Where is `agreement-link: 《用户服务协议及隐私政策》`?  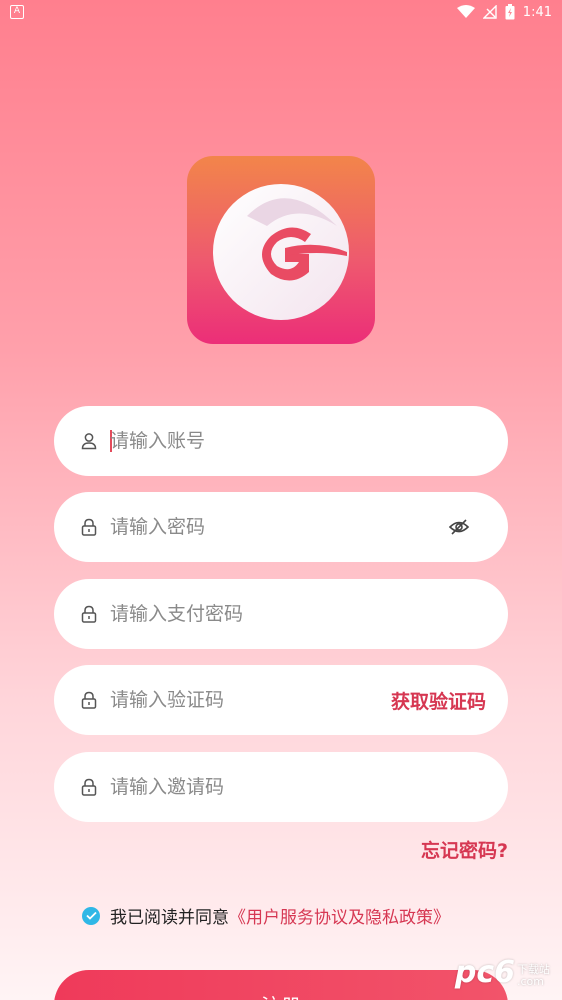 agreement-link: 《用户服务协议及隐私政策》 is located at coordinates (339, 915).